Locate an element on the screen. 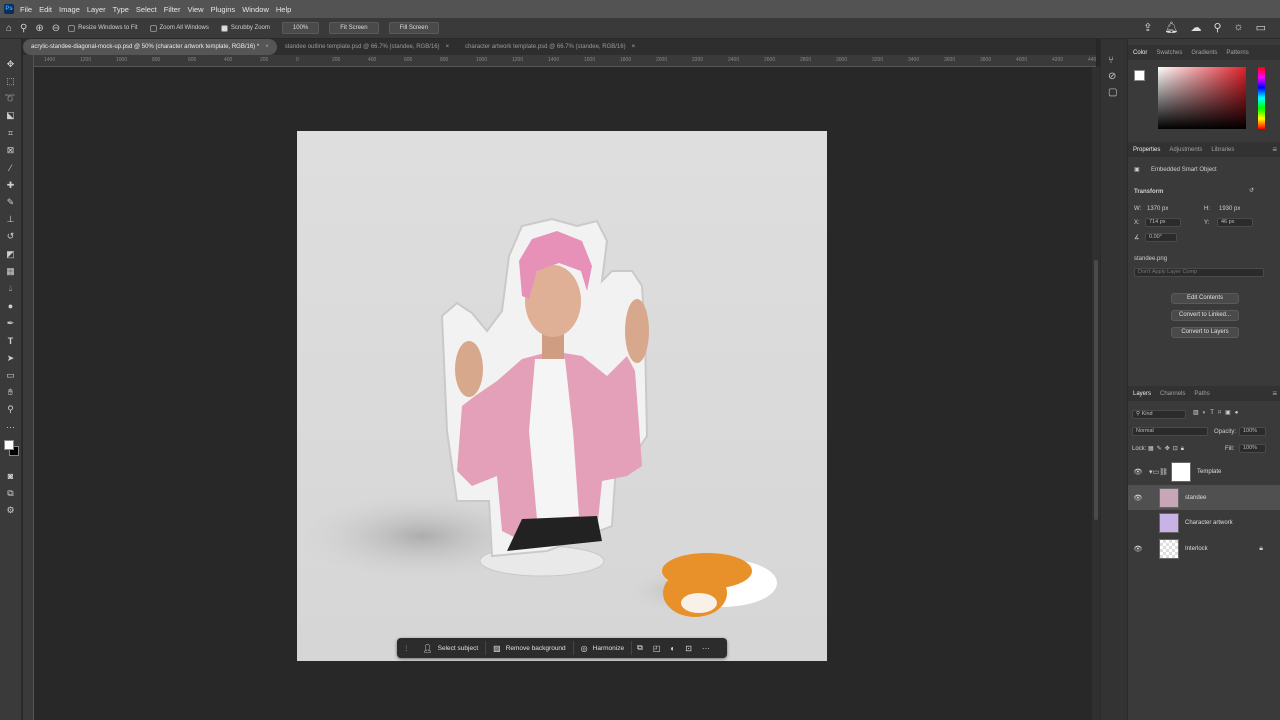  path-selection-tool-icon: ➤ is located at coordinates (11, 358).